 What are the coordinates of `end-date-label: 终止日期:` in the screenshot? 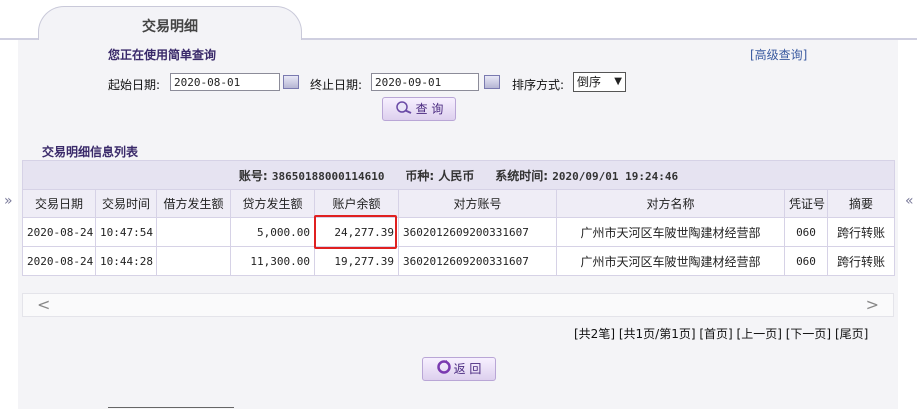 It's located at (336, 85).